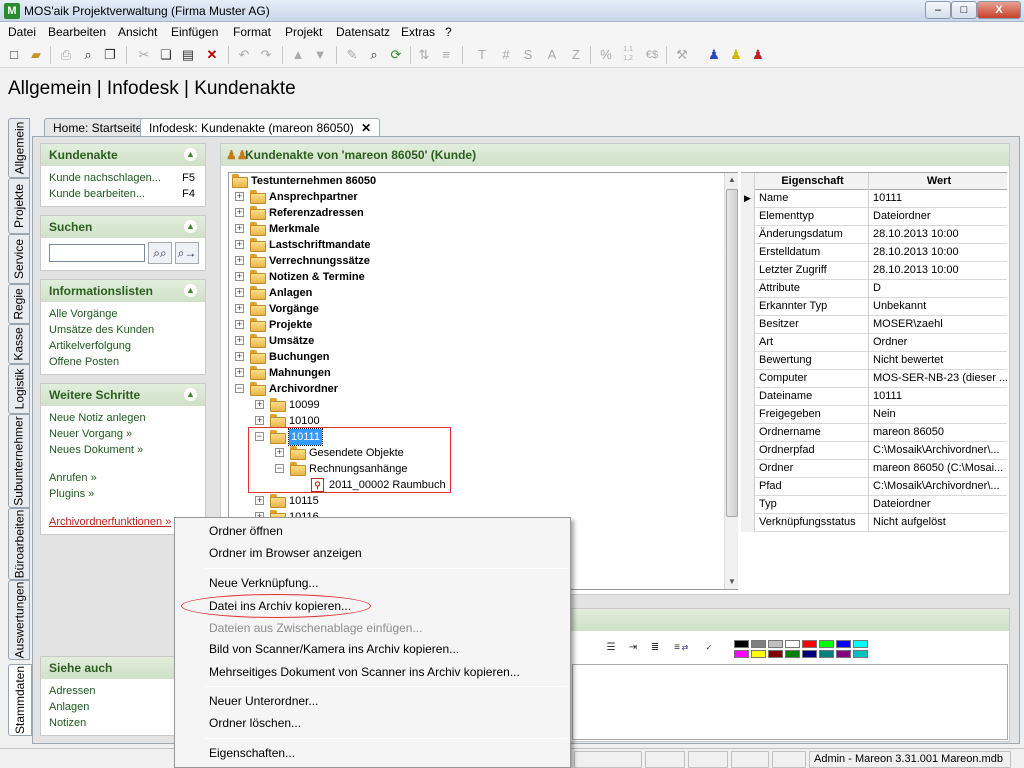  I want to click on property-row: Attribute D, so click(874, 289).